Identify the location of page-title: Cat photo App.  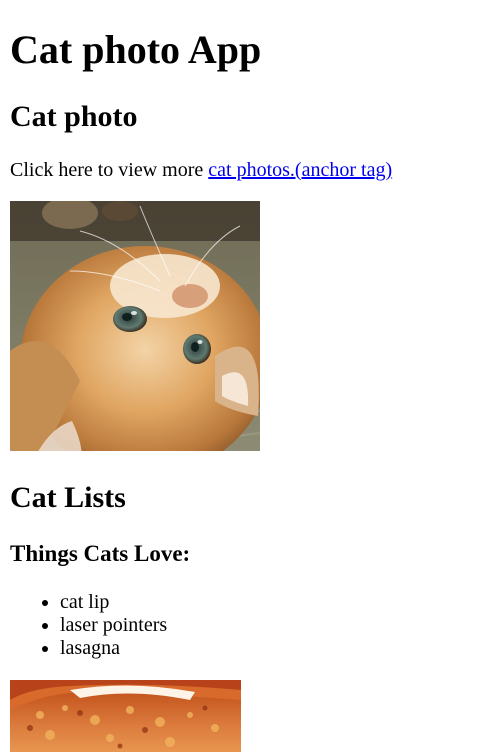
(136, 49).